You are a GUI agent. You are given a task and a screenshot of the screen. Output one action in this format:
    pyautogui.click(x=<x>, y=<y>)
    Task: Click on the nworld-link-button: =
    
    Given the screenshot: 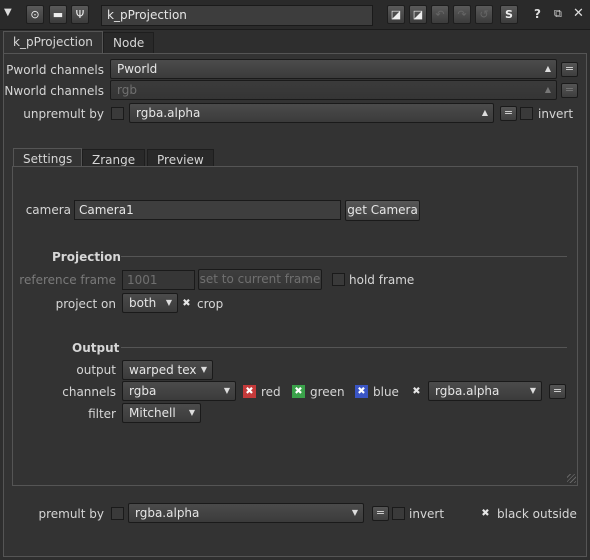 What is the action you would take?
    pyautogui.click(x=569, y=90)
    